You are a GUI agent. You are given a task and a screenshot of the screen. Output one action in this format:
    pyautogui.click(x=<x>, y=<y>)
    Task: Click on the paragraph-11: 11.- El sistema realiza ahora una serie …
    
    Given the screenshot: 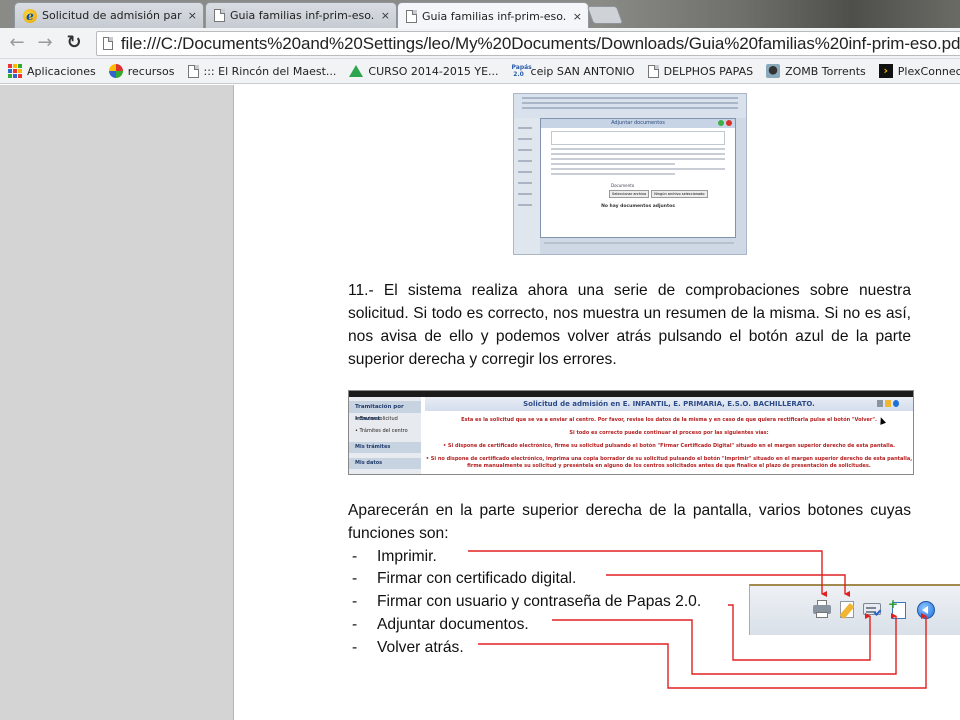 What is the action you would take?
    pyautogui.click(x=629, y=325)
    